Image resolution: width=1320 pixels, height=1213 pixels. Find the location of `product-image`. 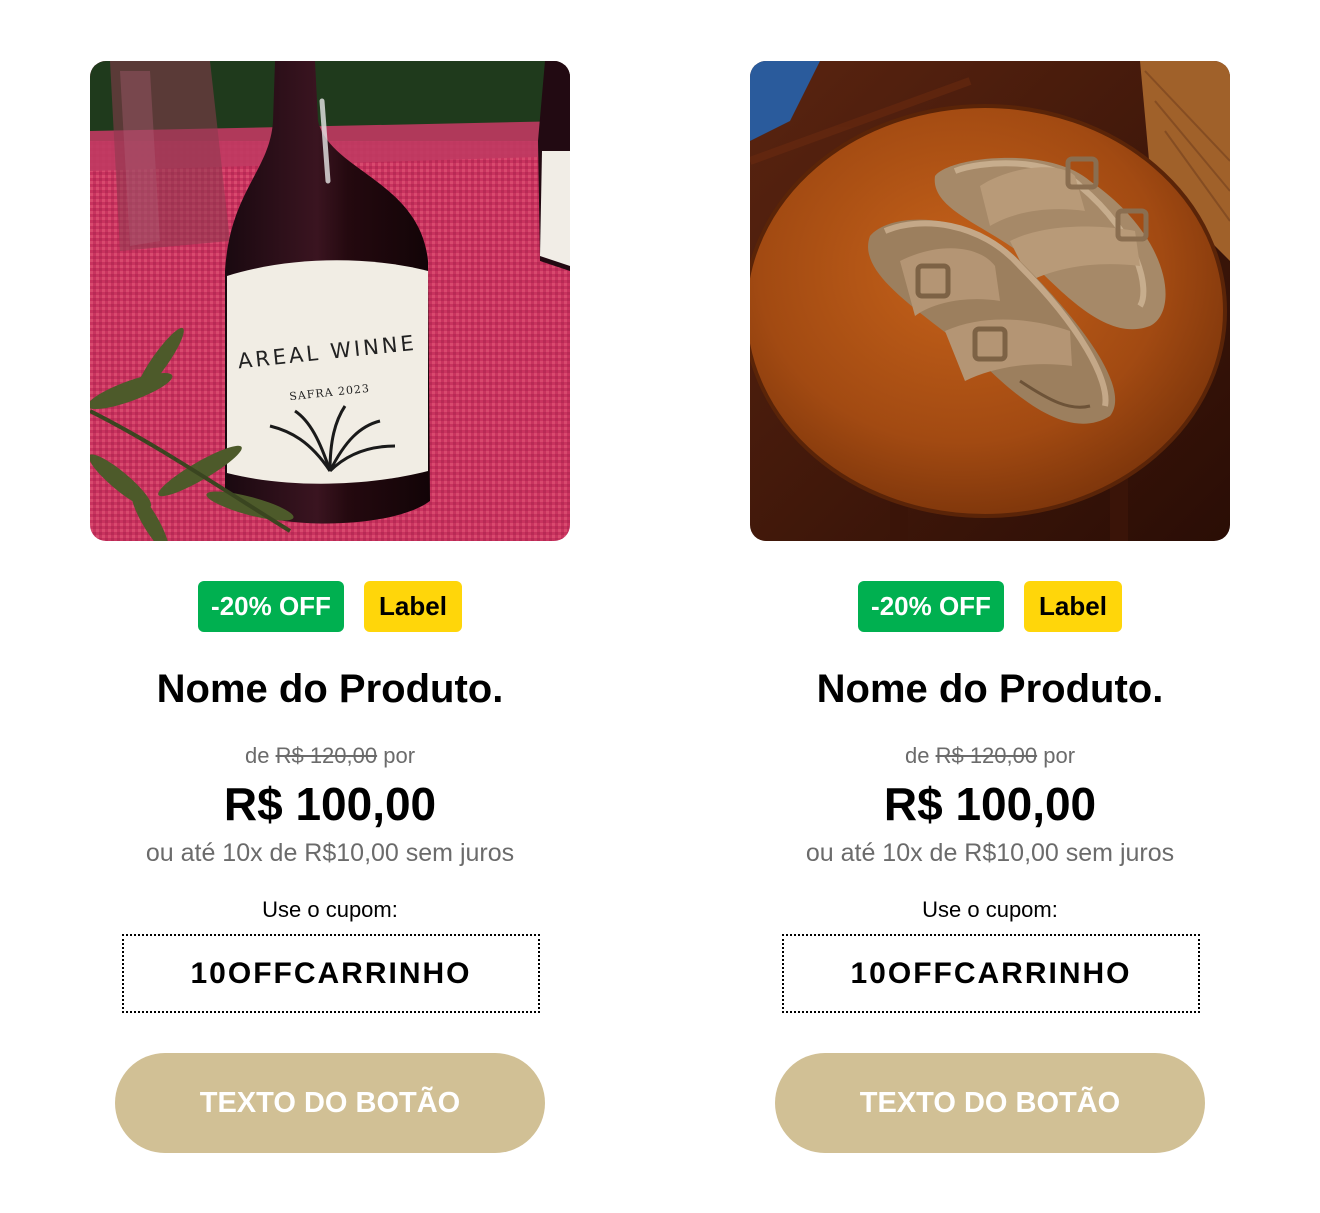

product-image is located at coordinates (990, 301).